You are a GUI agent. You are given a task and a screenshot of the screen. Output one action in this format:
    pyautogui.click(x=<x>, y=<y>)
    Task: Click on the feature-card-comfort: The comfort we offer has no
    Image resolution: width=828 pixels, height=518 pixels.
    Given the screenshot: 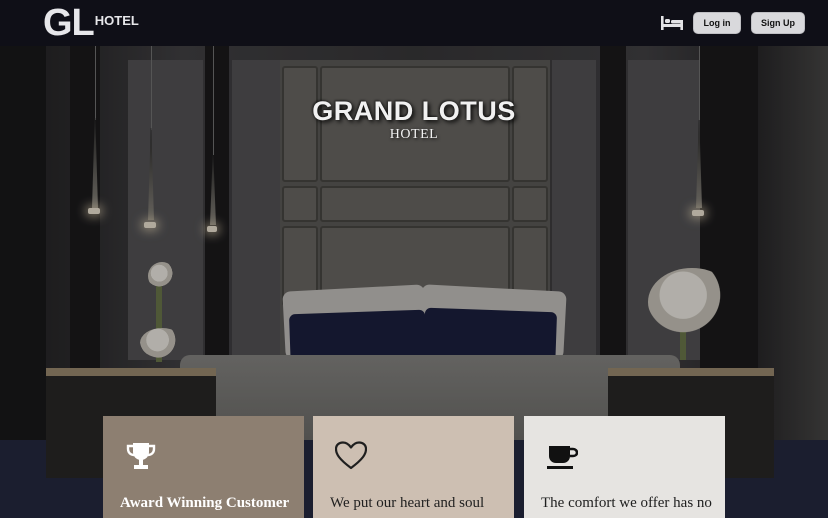 What is the action you would take?
    pyautogui.click(x=624, y=467)
    